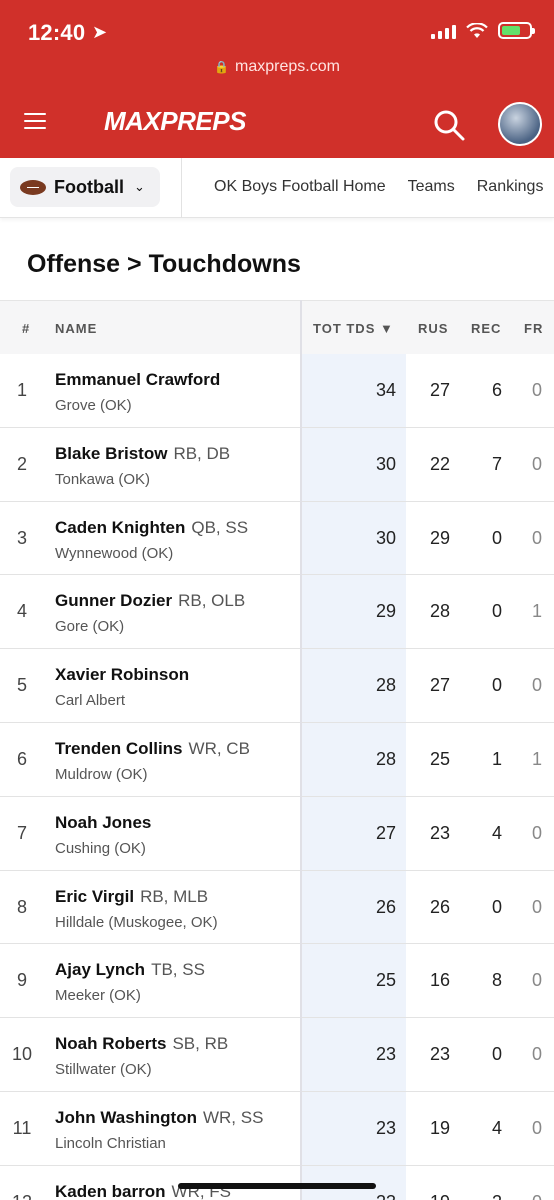  Describe the element at coordinates (277, 391) in the screenshot. I see `table-row: 1 Emmanuel Crawford Grove (OK) 34 27 6 0` at that location.